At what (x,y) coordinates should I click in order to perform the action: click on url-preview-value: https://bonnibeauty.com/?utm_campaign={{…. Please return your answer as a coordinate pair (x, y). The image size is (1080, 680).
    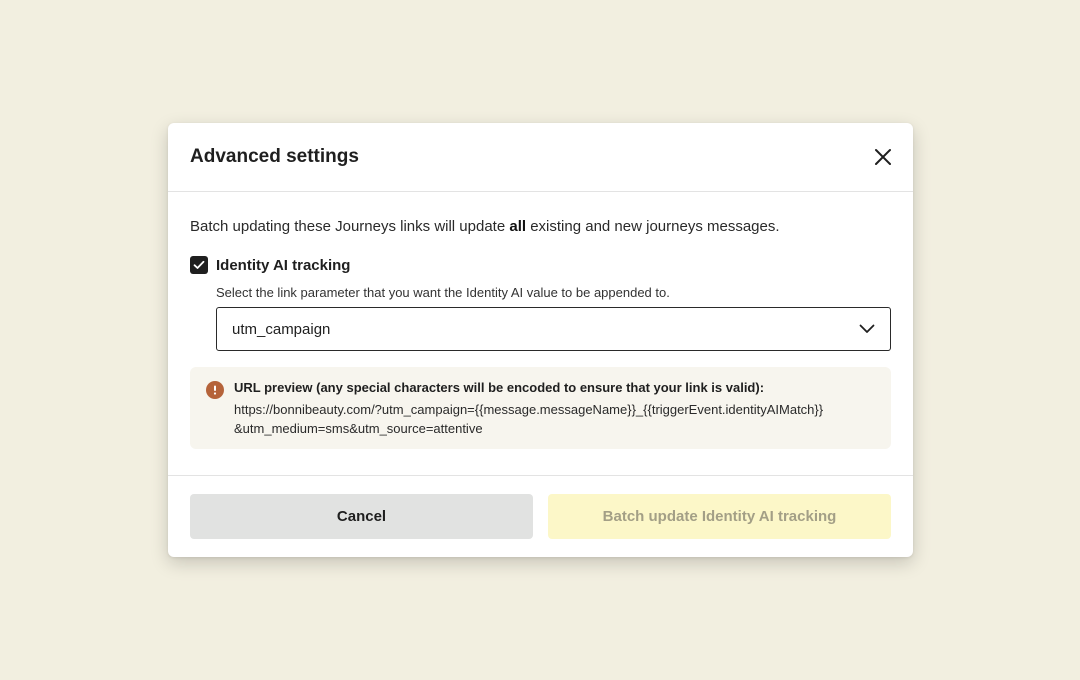
    Looking at the image, I should click on (528, 419).